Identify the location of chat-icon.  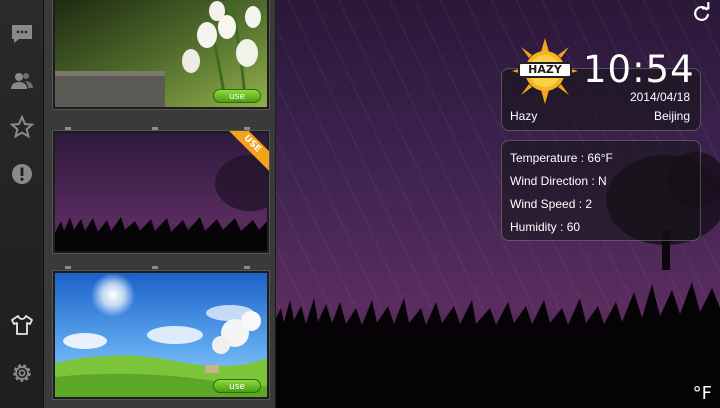
(22, 34).